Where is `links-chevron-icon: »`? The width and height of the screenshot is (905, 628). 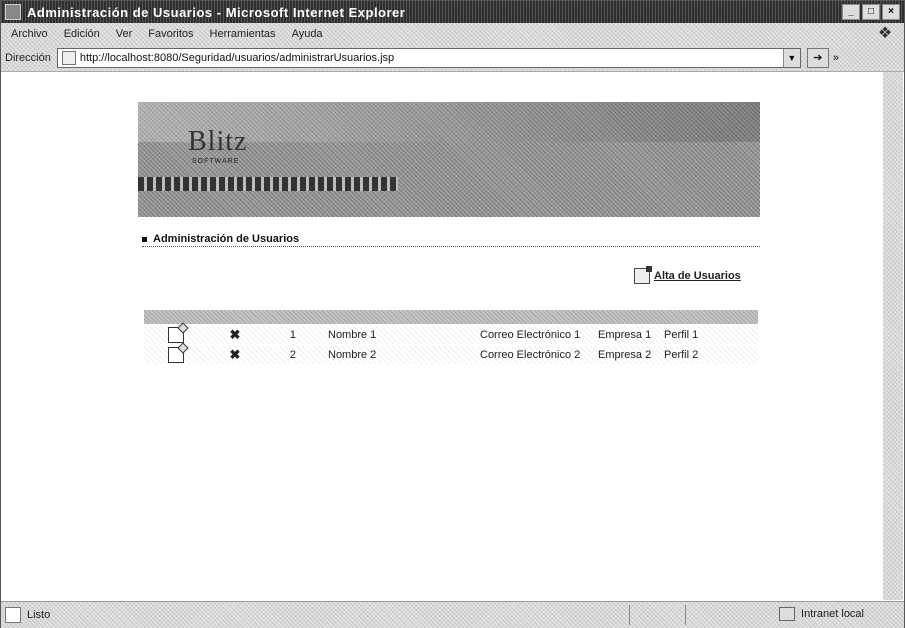 links-chevron-icon: » is located at coordinates (836, 58).